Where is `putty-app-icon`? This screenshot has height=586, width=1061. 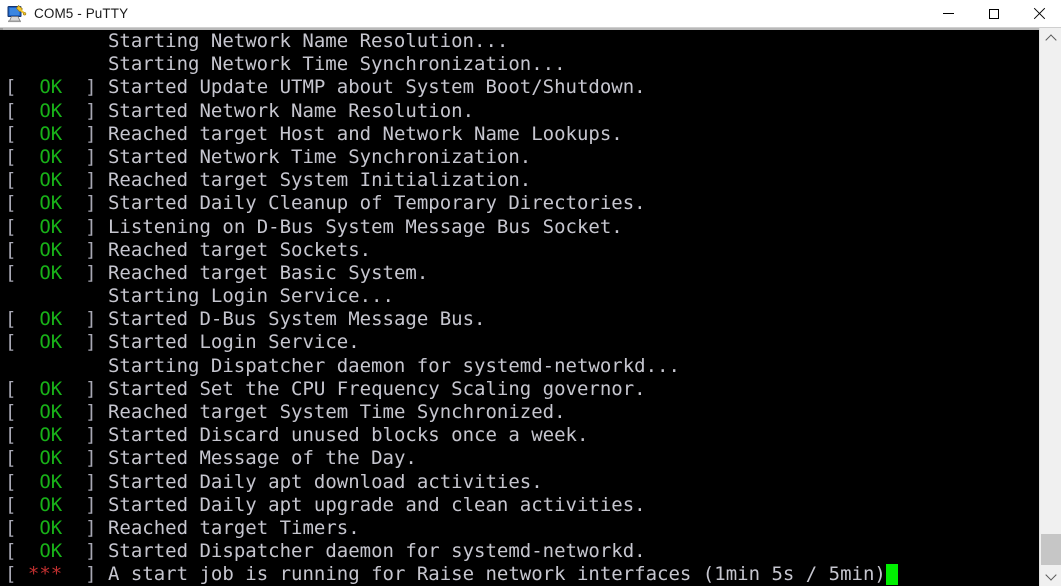
putty-app-icon is located at coordinates (16, 14).